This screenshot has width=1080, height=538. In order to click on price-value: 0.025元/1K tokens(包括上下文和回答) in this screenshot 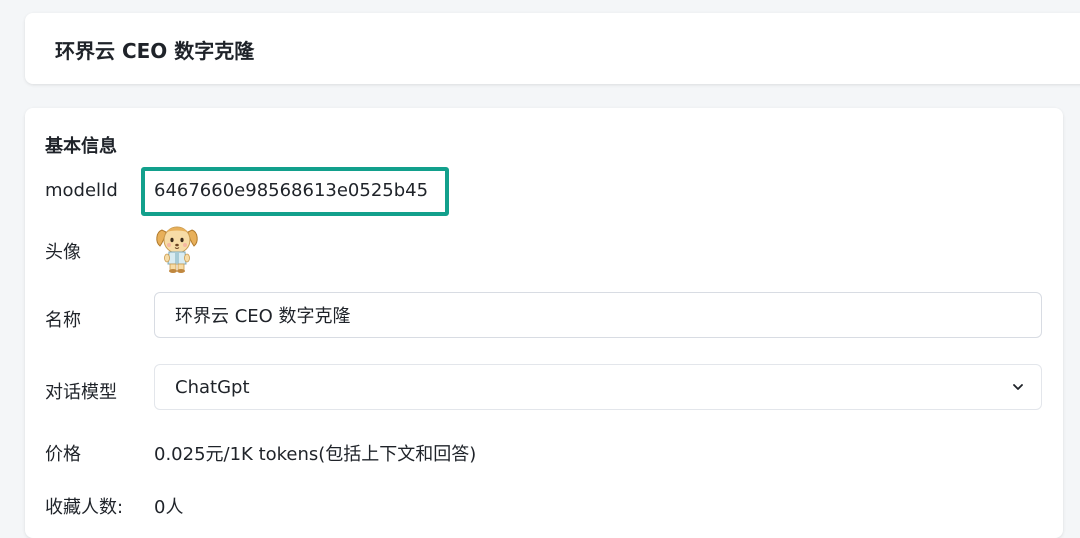, I will do `click(315, 454)`.